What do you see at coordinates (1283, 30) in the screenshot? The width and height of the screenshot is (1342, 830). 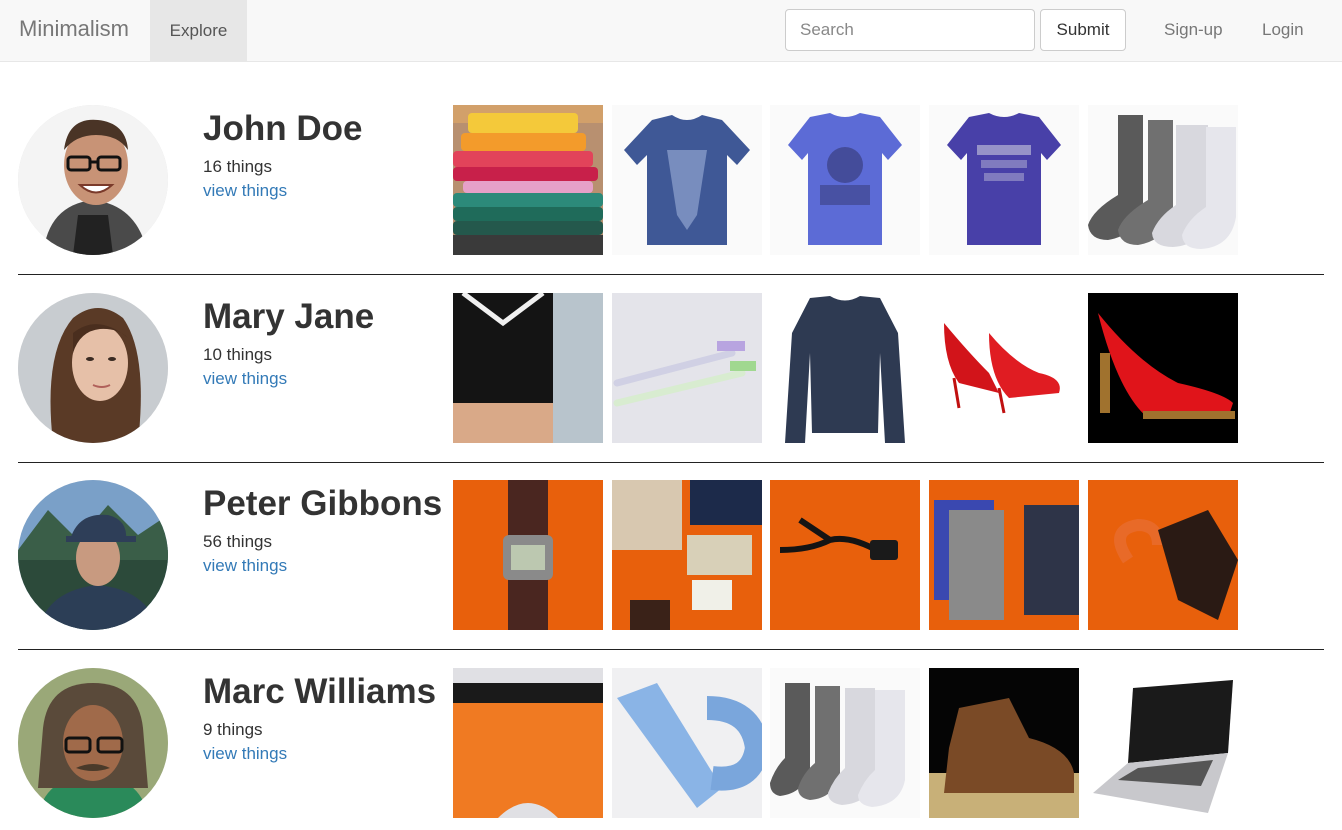 I see `nav-login: Login` at bounding box center [1283, 30].